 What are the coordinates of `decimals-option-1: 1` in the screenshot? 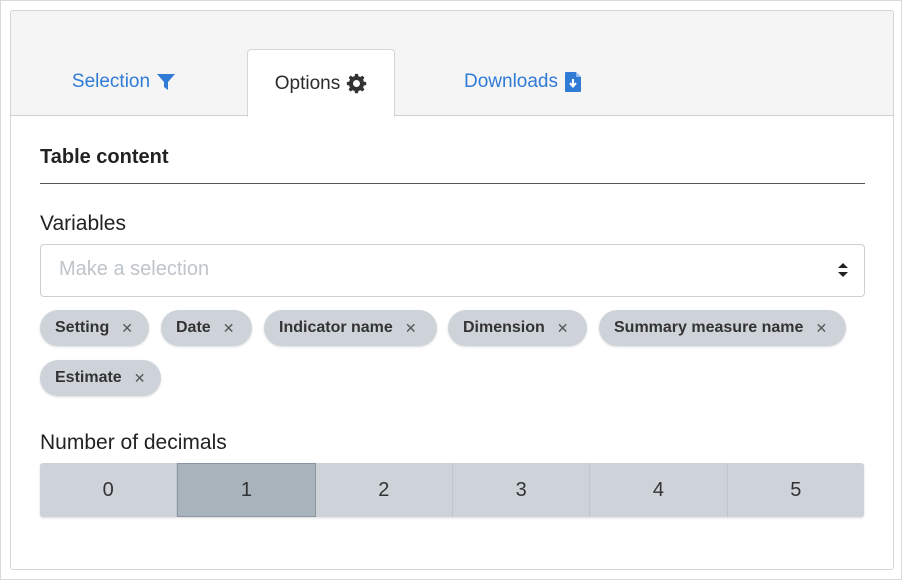 It's located at (246, 490).